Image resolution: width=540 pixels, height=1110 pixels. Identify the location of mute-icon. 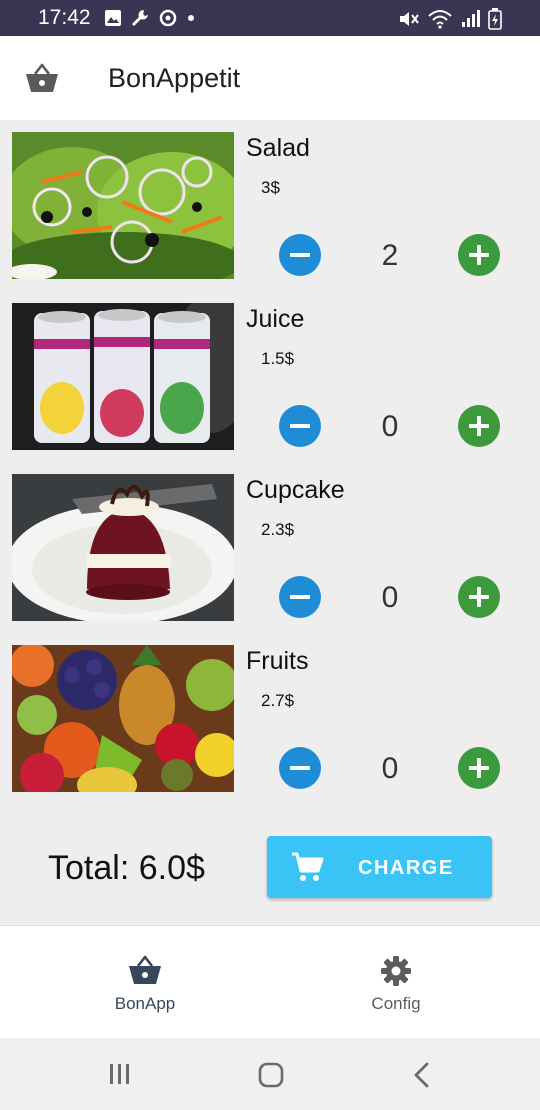
(409, 19).